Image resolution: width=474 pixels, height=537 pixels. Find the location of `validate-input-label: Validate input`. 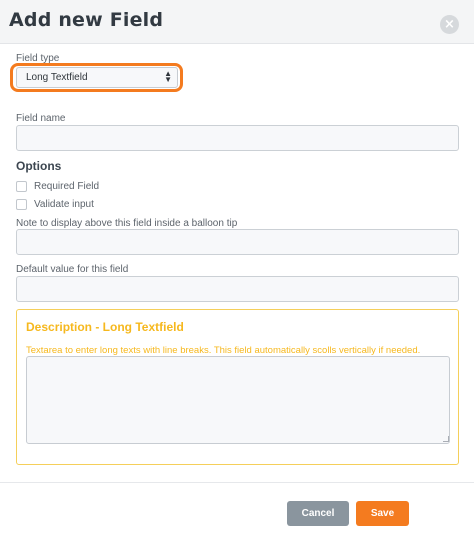

validate-input-label: Validate input is located at coordinates (64, 204).